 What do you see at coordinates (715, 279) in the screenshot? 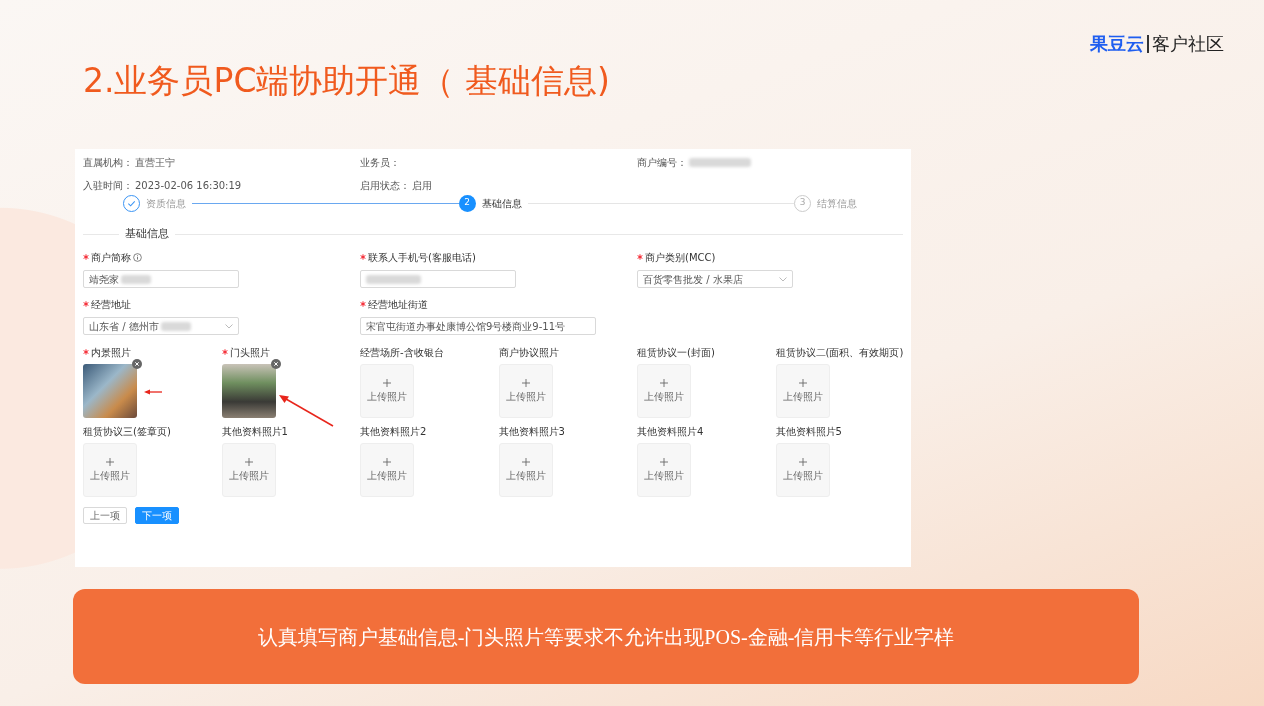
I see `select-field: 百货零售批发 / 水果店` at bounding box center [715, 279].